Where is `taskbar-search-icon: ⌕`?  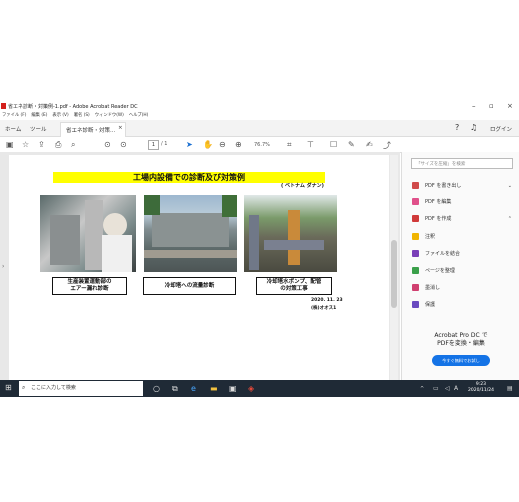 taskbar-search-icon: ⌕ is located at coordinates (24, 387).